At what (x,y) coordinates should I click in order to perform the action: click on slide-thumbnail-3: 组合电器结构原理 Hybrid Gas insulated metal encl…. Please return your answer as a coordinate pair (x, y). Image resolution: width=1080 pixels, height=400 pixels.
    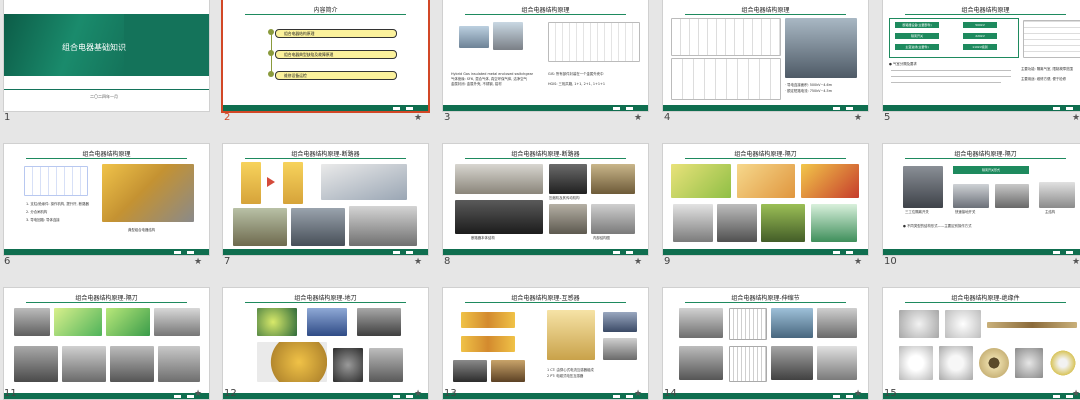
    Looking at the image, I should click on (545, 55).